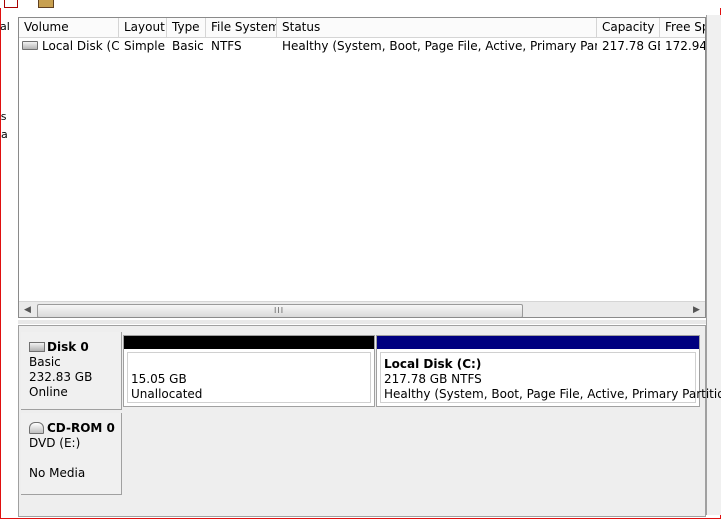 This screenshot has height=519, width=721. What do you see at coordinates (167, 394) in the screenshot?
I see `partition-desc: Unallocated` at bounding box center [167, 394].